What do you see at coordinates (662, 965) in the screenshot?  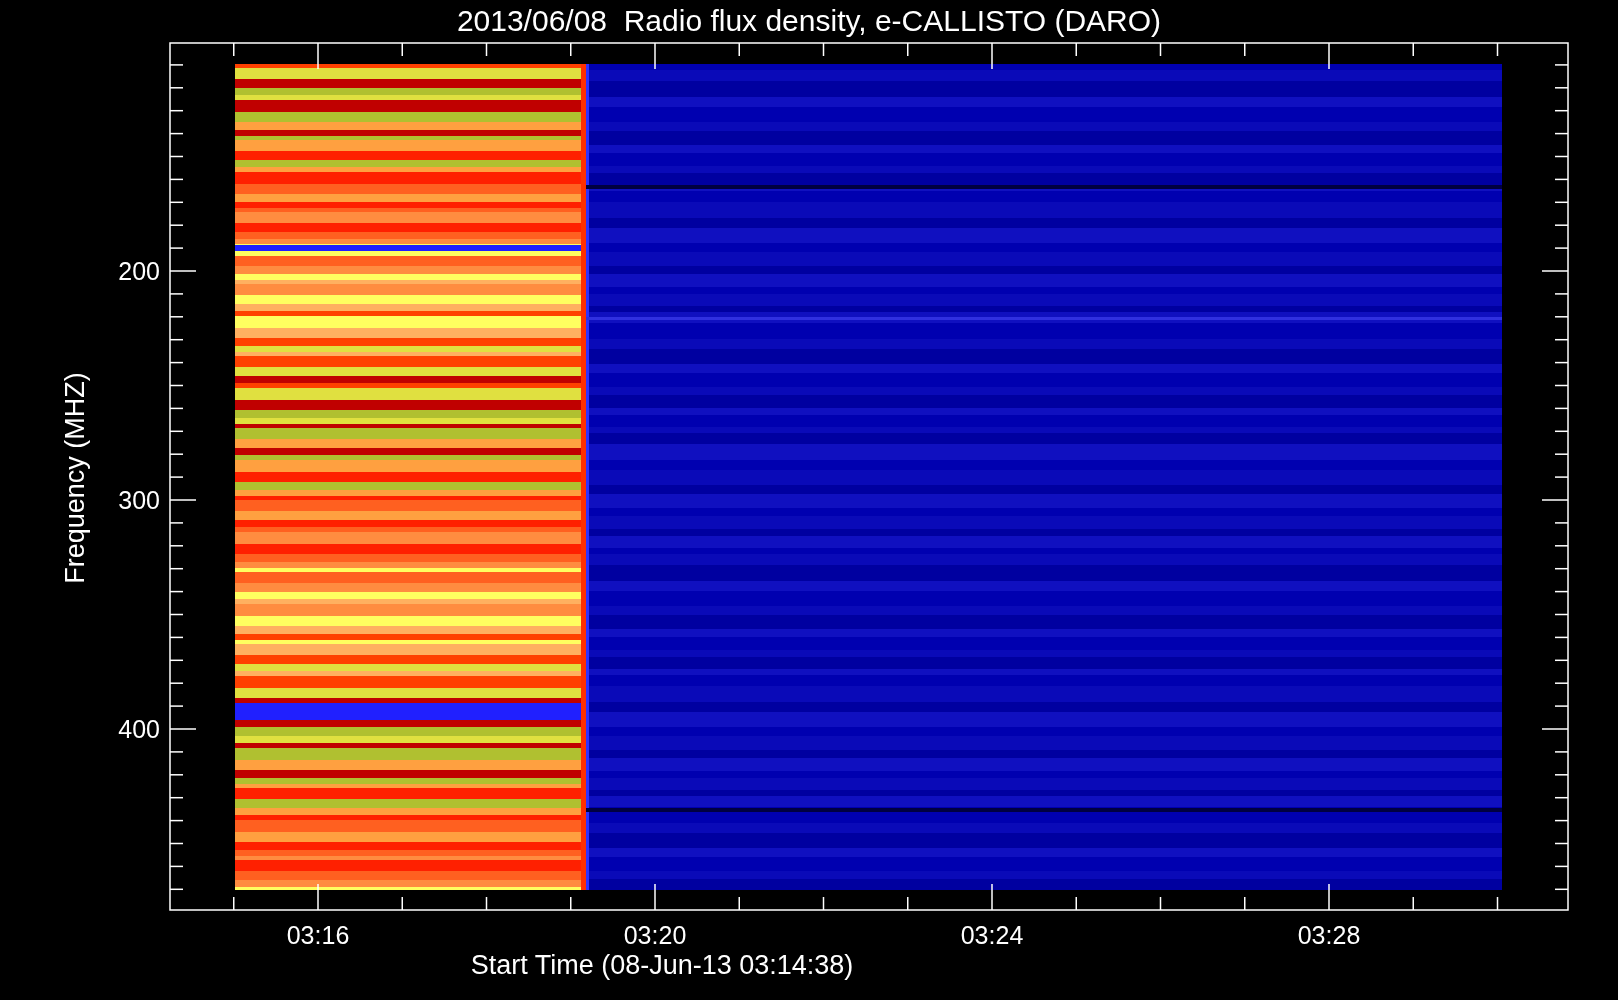 I see `x-axis-label: Start Time (08-Jun-13 03:14:38)` at bounding box center [662, 965].